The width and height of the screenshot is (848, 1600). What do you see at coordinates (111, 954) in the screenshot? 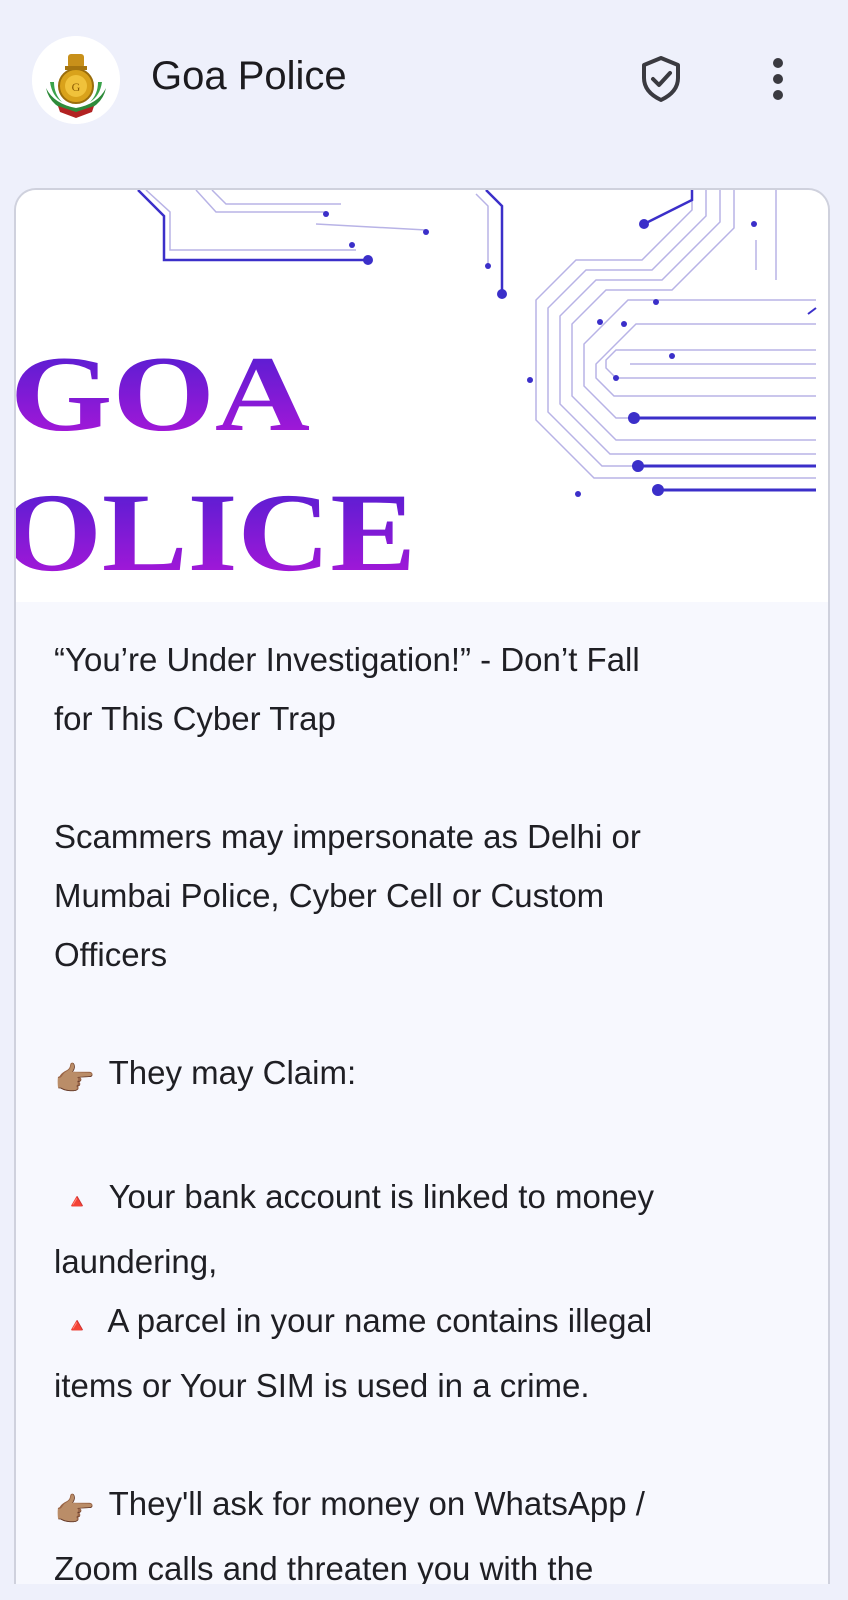
I see `text-line: Officers` at bounding box center [111, 954].